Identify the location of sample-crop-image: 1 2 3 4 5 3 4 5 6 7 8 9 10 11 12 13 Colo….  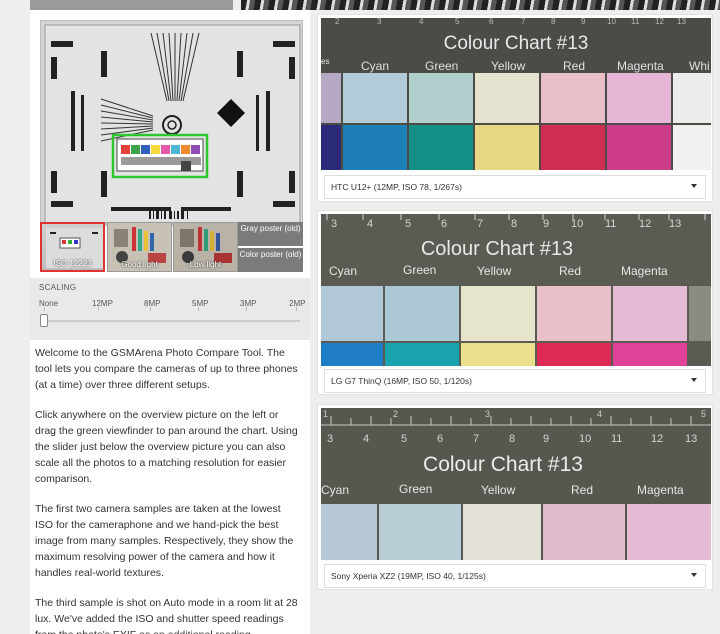
(516, 484).